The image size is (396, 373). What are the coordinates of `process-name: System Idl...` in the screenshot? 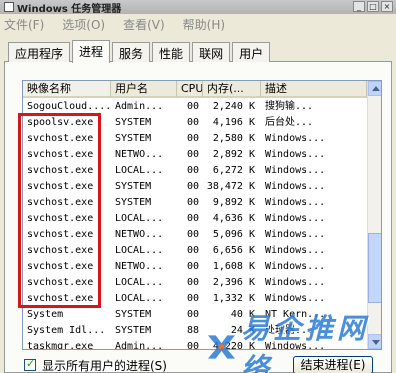 It's located at (66, 330).